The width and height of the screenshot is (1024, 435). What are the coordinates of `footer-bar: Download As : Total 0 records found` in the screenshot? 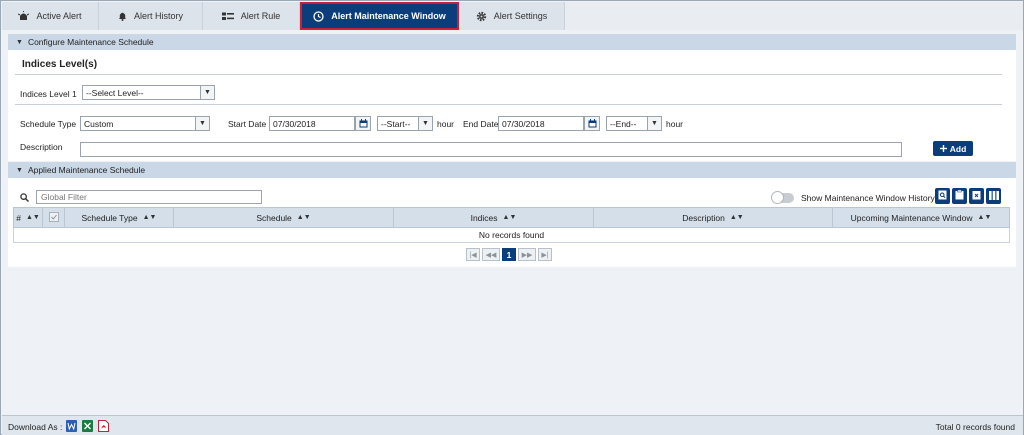 It's located at (512, 425).